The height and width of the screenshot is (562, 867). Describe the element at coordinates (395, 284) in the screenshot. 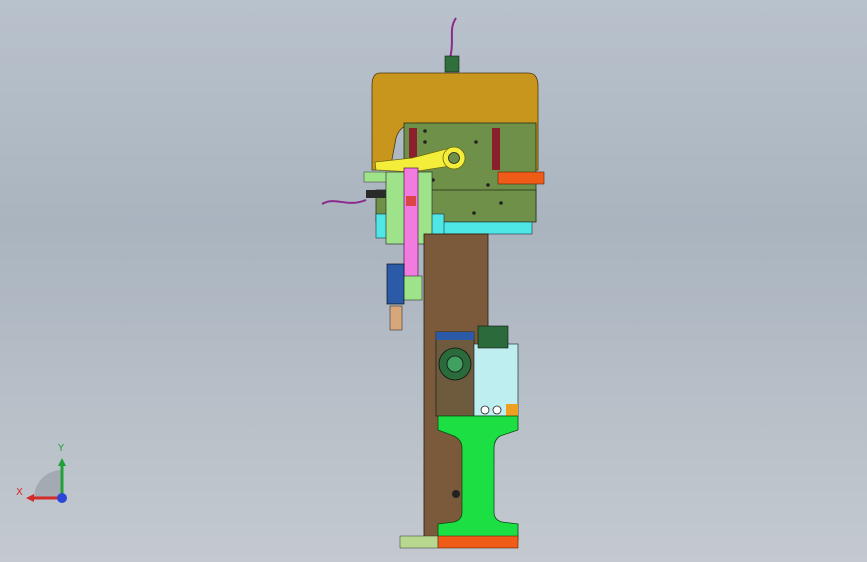

I see `blue-sensor` at that location.